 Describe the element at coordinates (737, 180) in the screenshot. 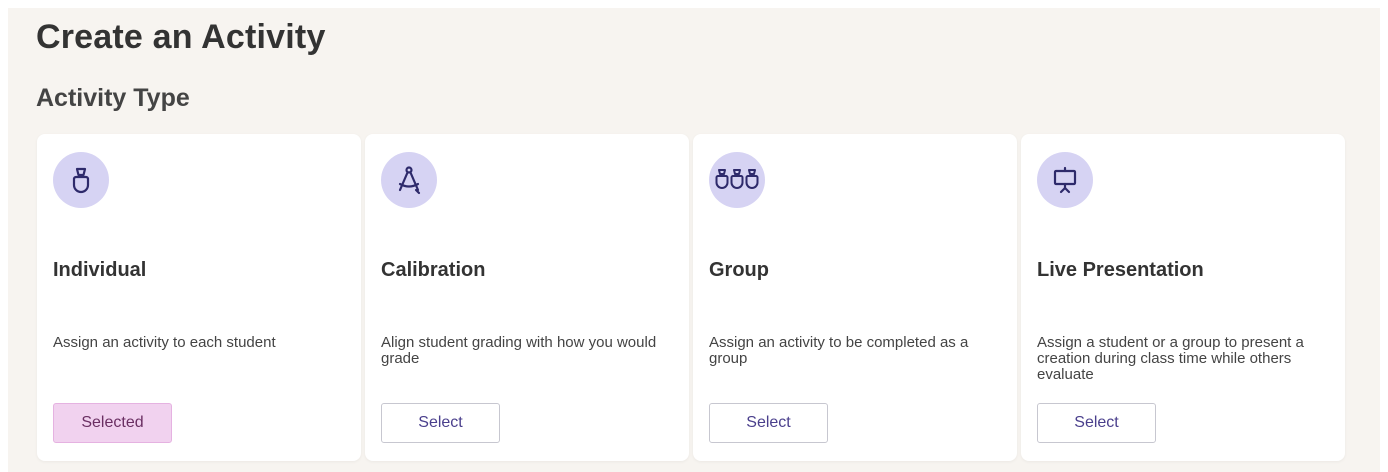

I see `group-icon` at that location.